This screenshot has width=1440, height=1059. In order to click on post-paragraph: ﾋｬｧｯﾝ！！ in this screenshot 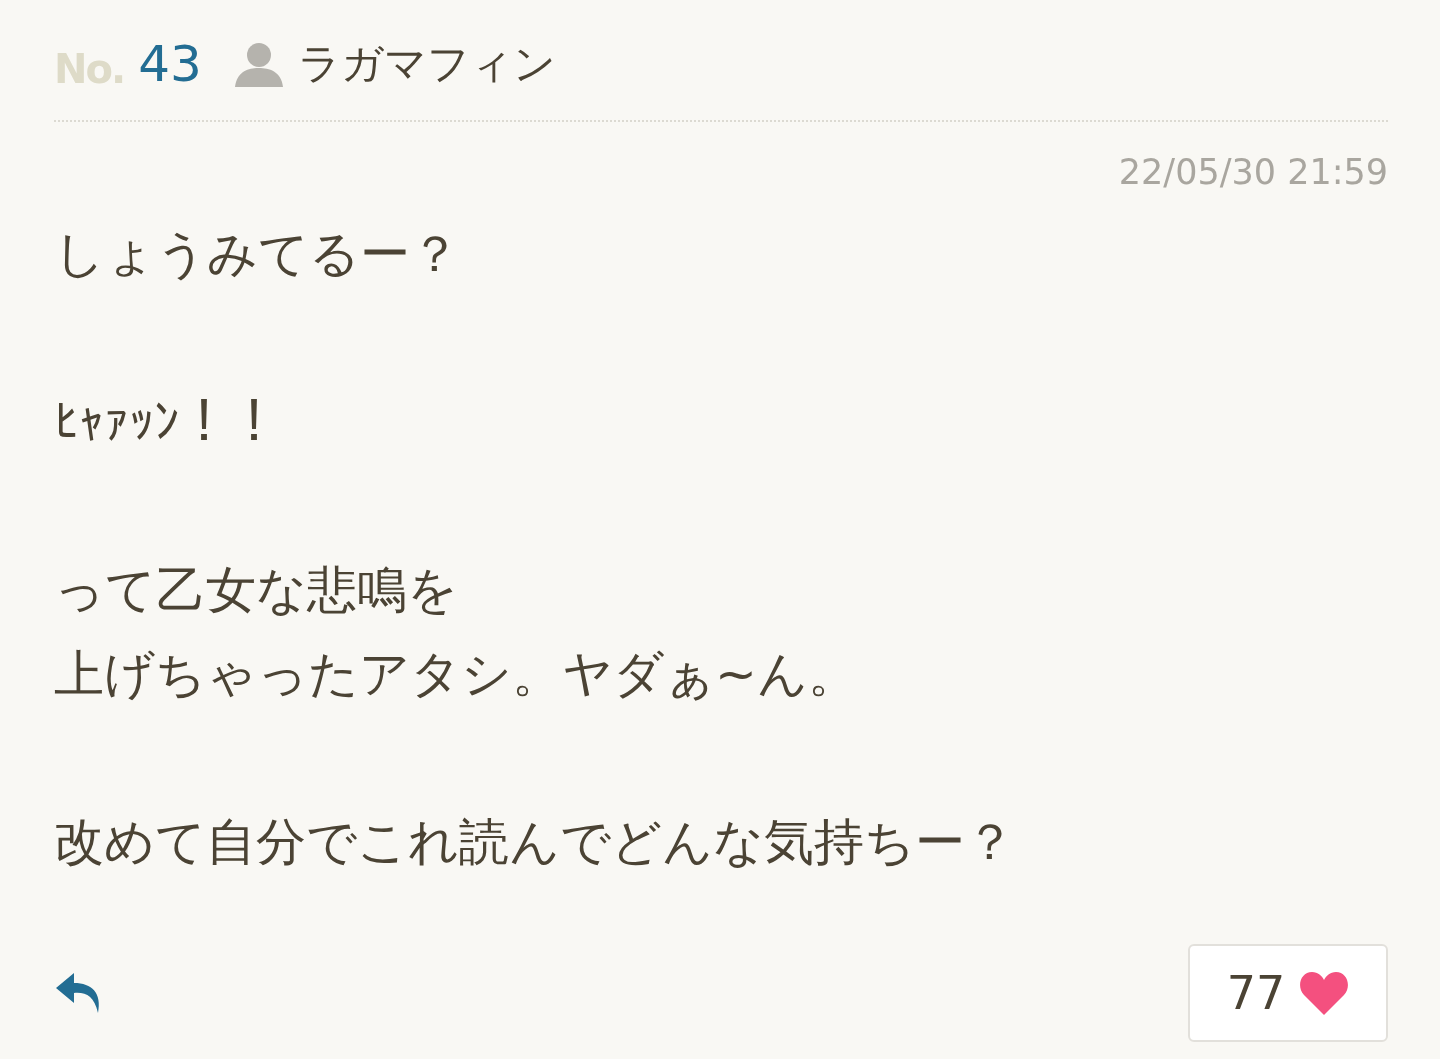, I will do `click(167, 422)`.